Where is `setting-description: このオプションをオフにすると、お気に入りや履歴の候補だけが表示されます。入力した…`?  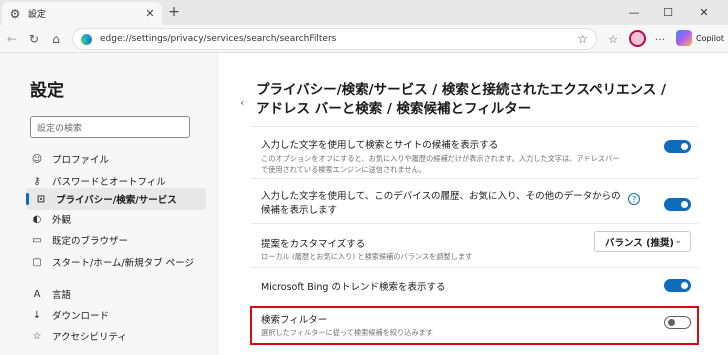
setting-description: このオプションをオフにすると、お気に入りや履歴の候補だけが表示されます。入力した… is located at coordinates (463, 164).